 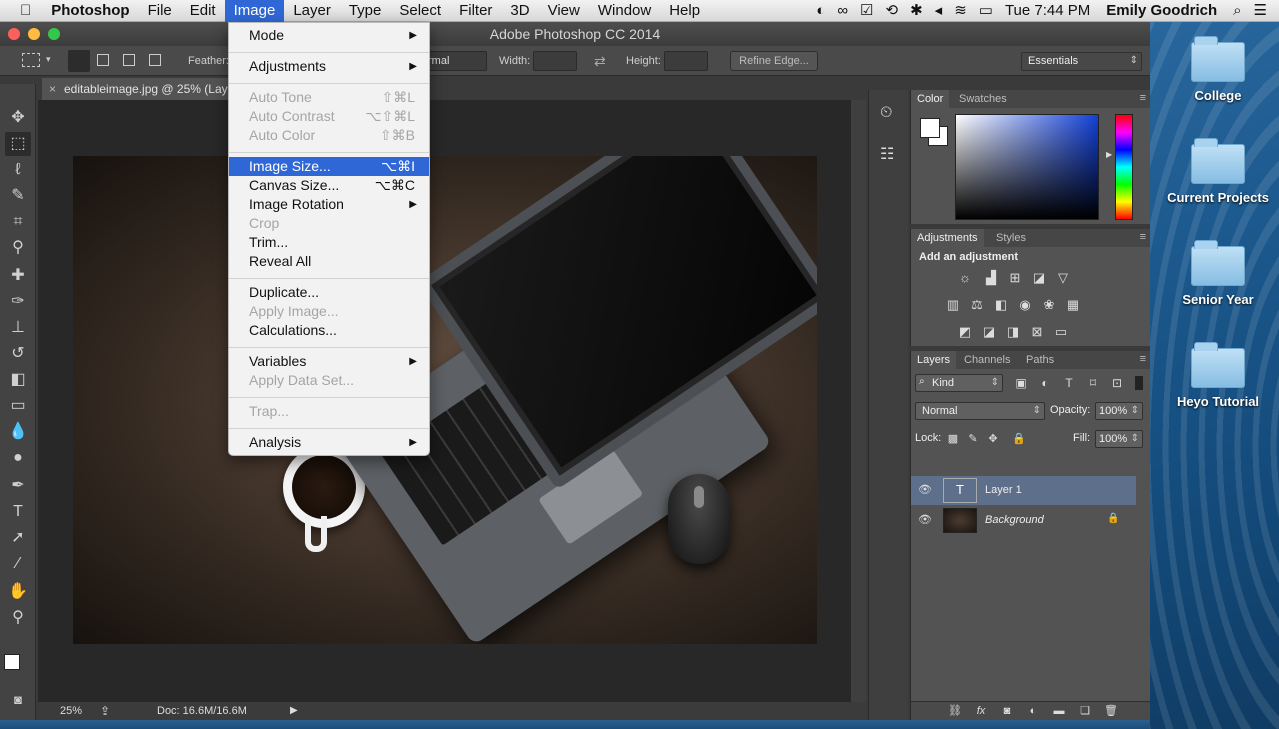 I want to click on blur-tool-icon: 💧, so click(x=18, y=432).